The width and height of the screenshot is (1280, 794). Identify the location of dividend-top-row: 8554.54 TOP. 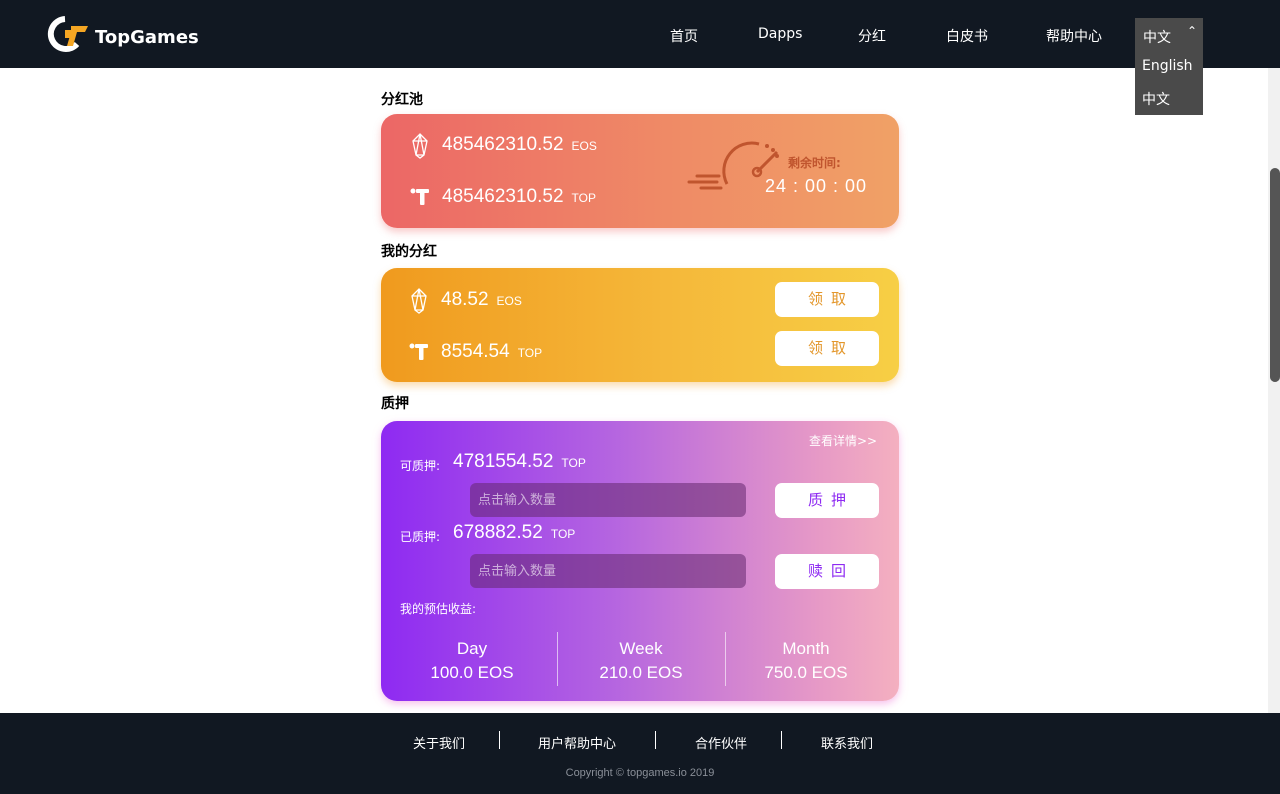
(491, 352).